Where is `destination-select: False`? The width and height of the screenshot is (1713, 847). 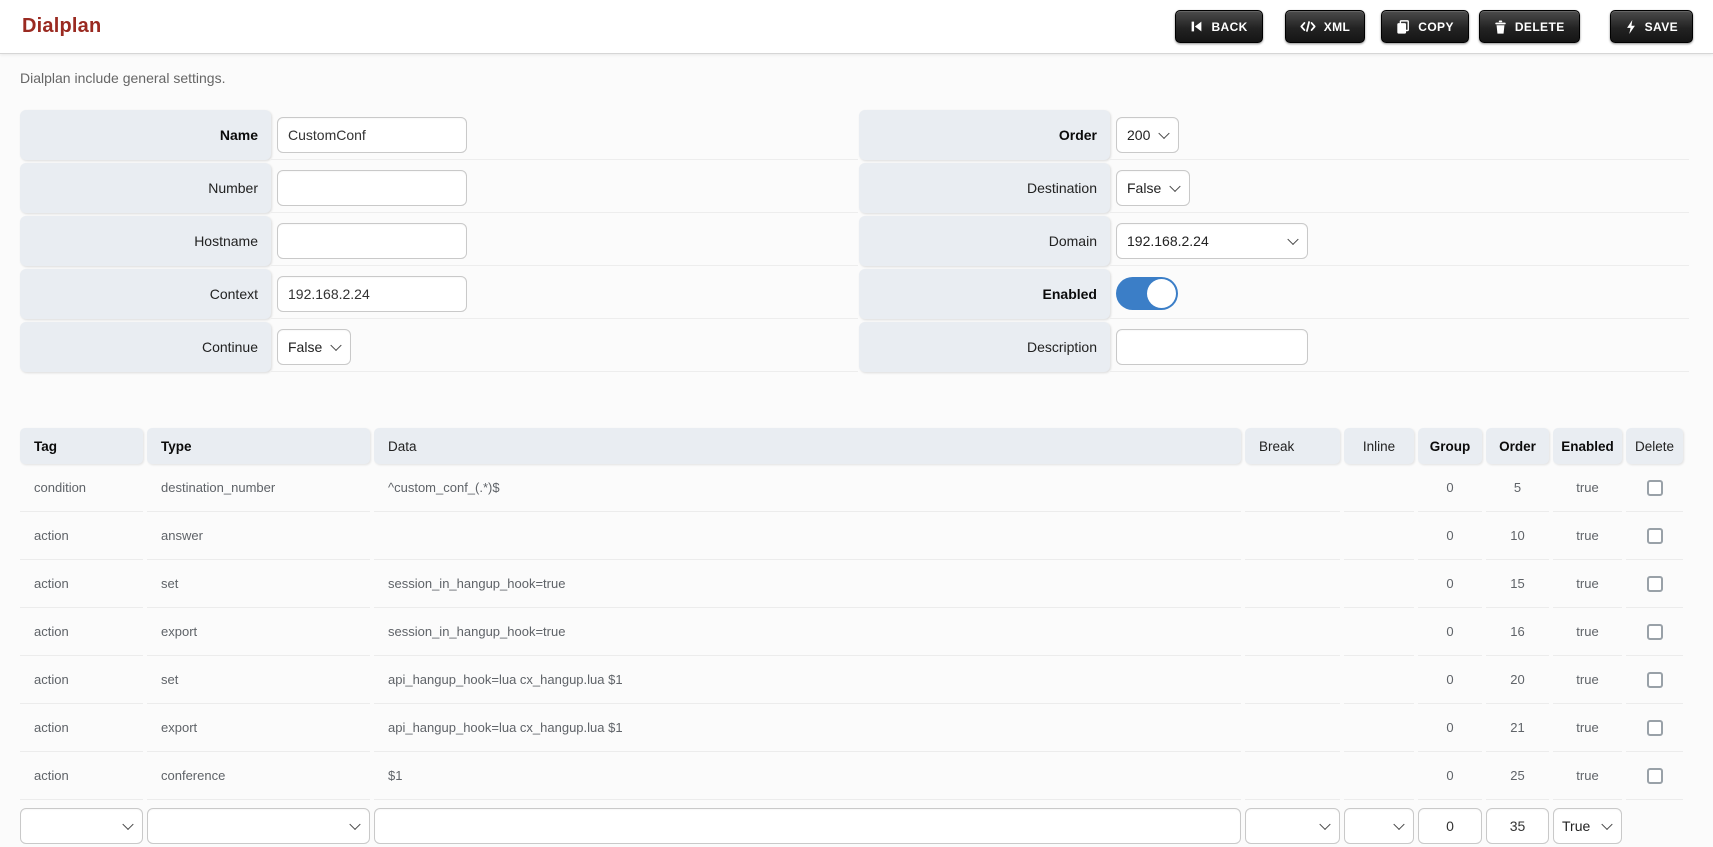
destination-select: False is located at coordinates (1153, 187).